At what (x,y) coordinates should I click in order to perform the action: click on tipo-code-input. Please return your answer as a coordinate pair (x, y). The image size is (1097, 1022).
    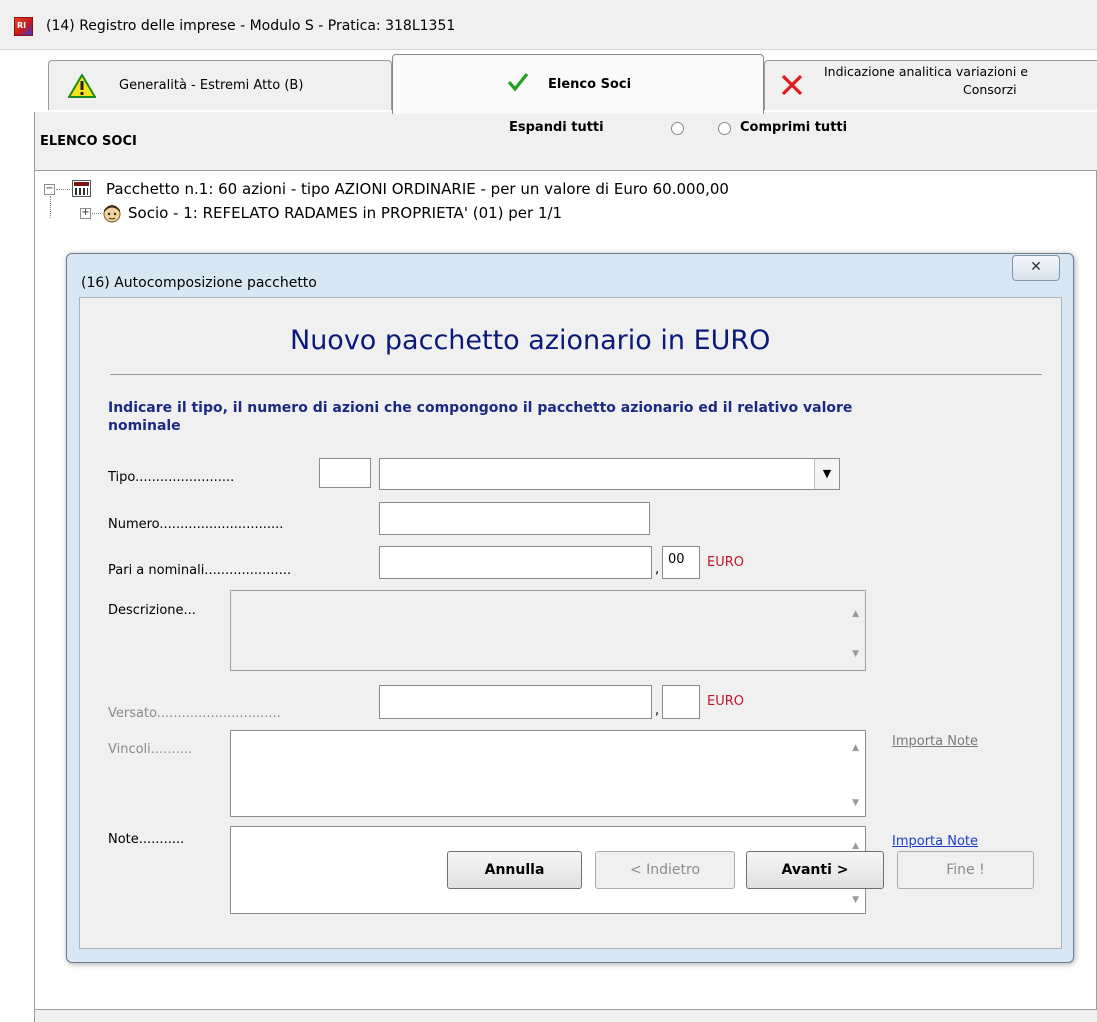
    Looking at the image, I should click on (345, 473).